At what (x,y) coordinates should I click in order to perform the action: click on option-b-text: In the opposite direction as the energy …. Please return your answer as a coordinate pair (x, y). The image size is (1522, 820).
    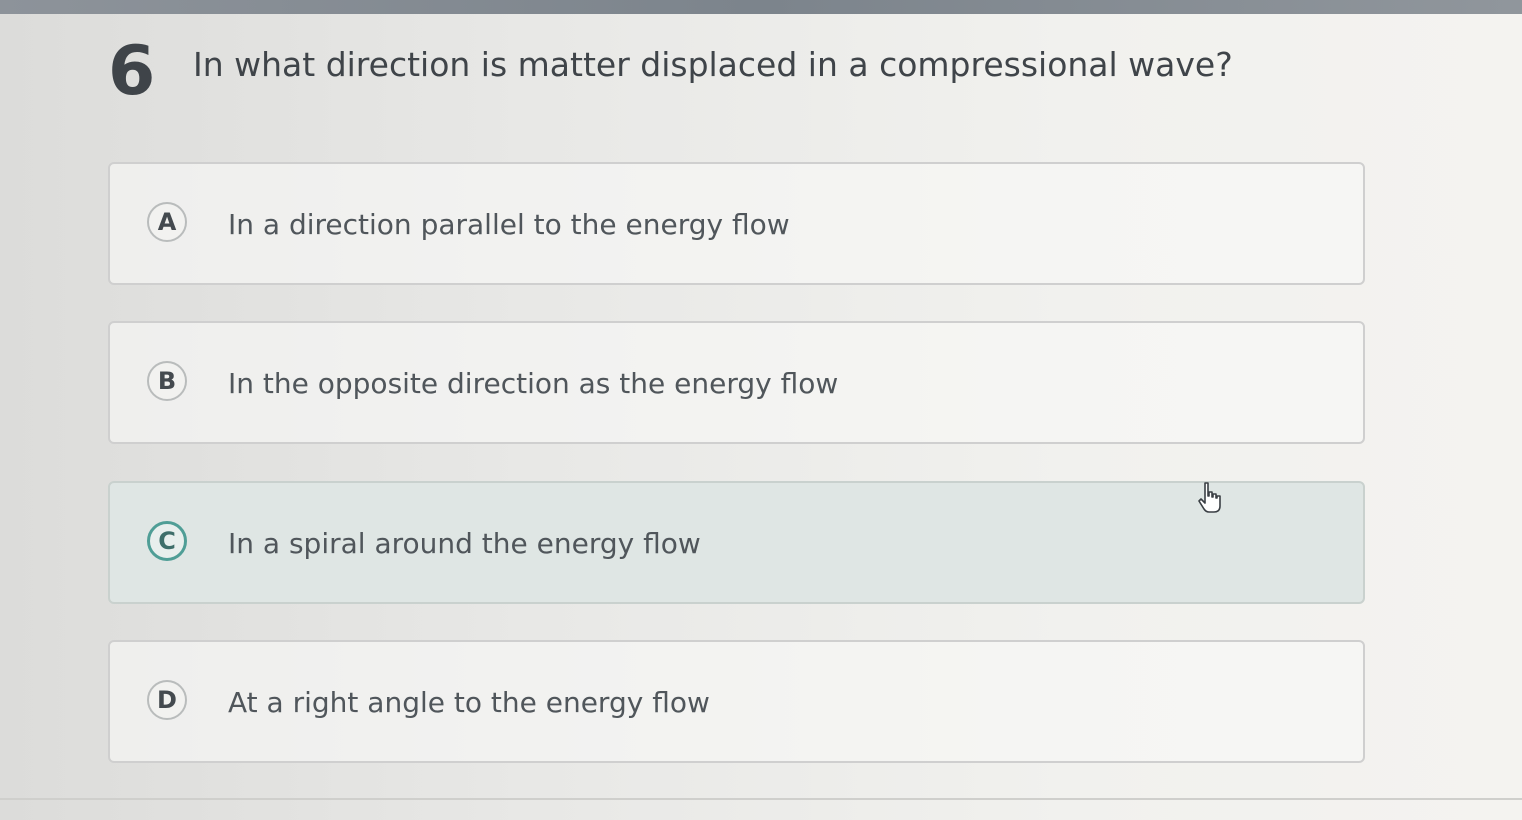
    Looking at the image, I should click on (533, 383).